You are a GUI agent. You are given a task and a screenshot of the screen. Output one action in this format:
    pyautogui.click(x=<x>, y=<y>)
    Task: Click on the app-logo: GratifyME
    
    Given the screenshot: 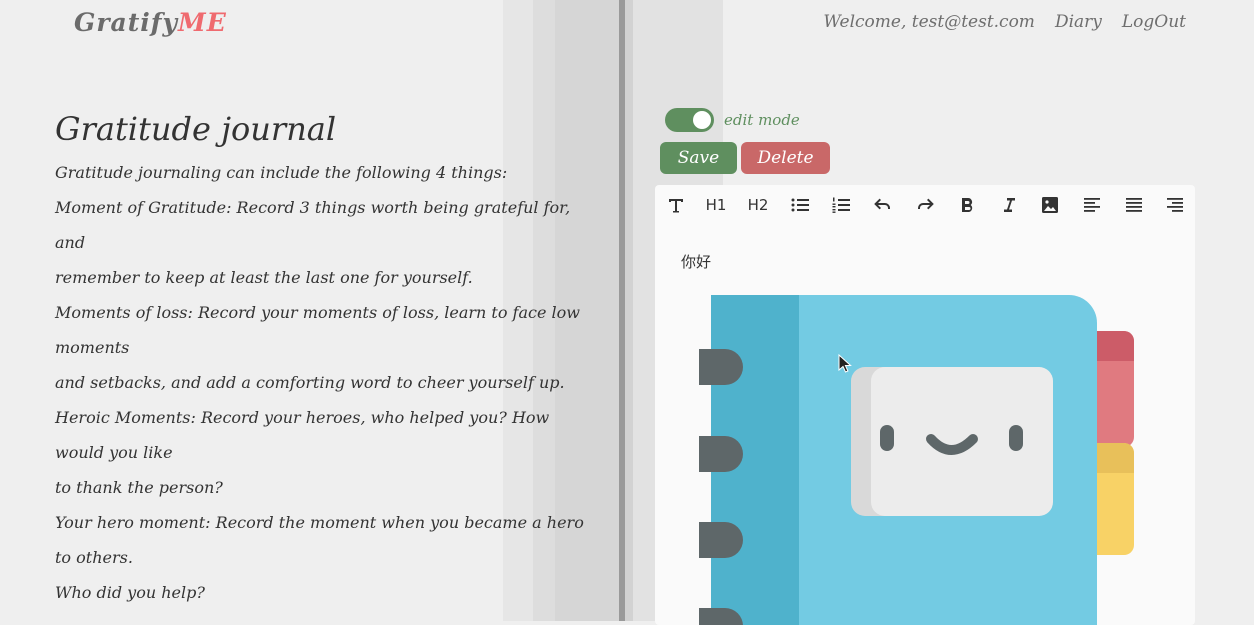 What is the action you would take?
    pyautogui.click(x=150, y=22)
    